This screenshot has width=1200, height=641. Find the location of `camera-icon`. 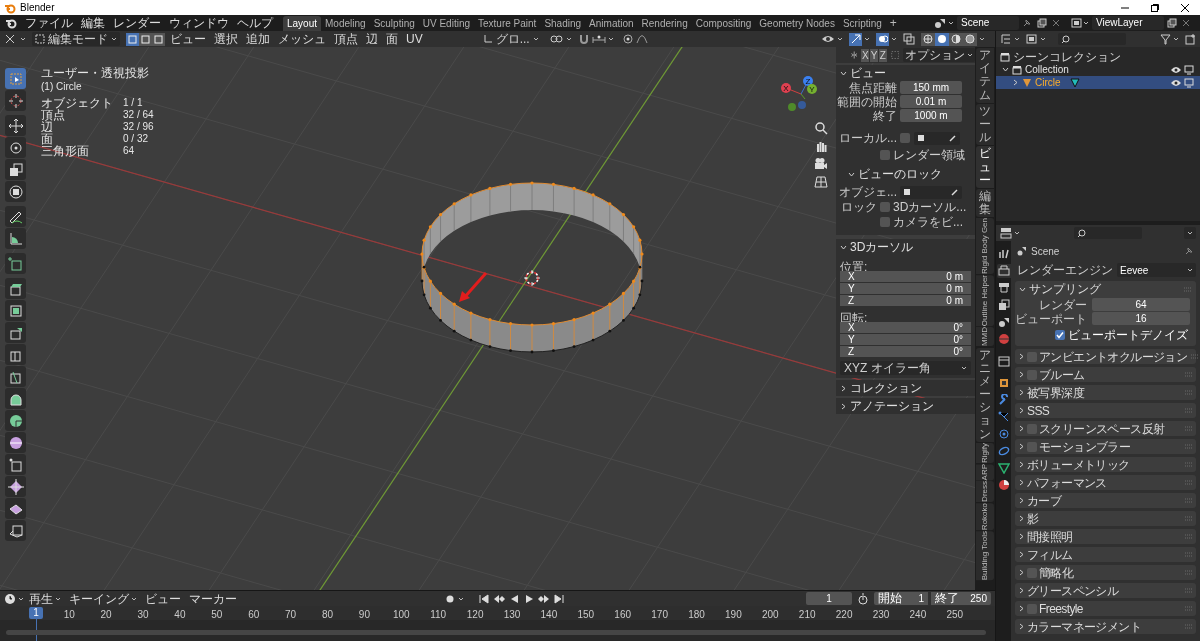

camera-icon is located at coordinates (821, 164).